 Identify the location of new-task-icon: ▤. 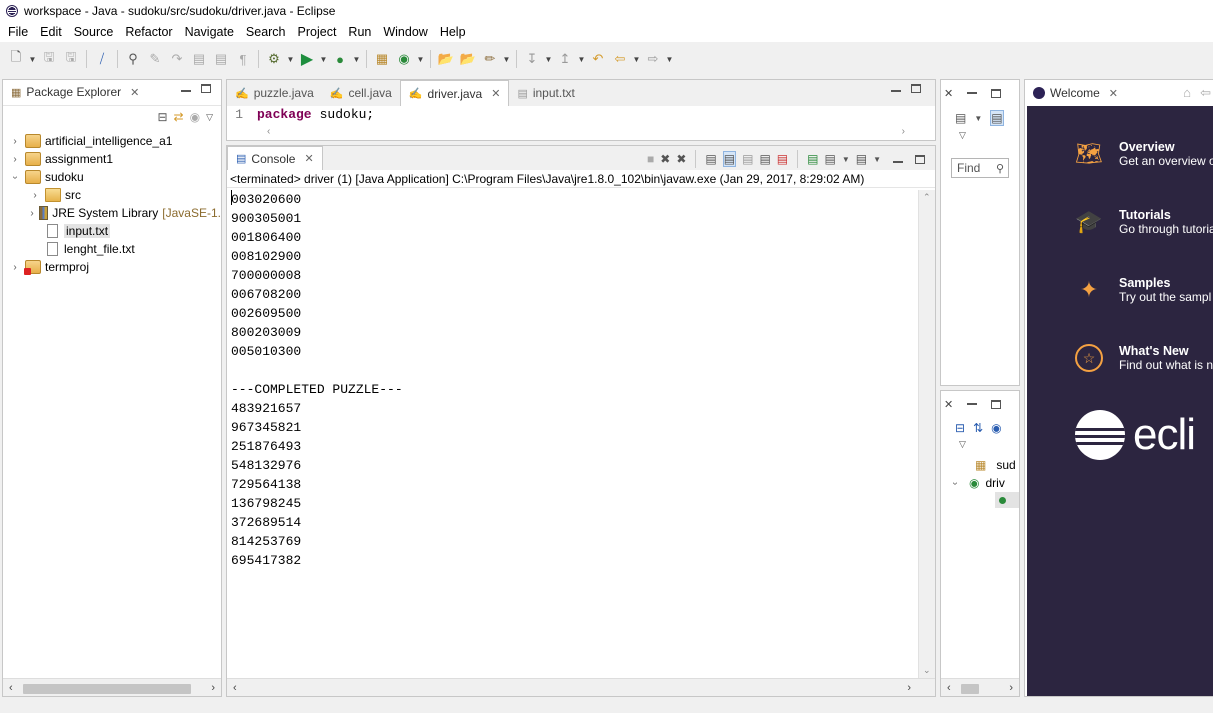
(960, 118).